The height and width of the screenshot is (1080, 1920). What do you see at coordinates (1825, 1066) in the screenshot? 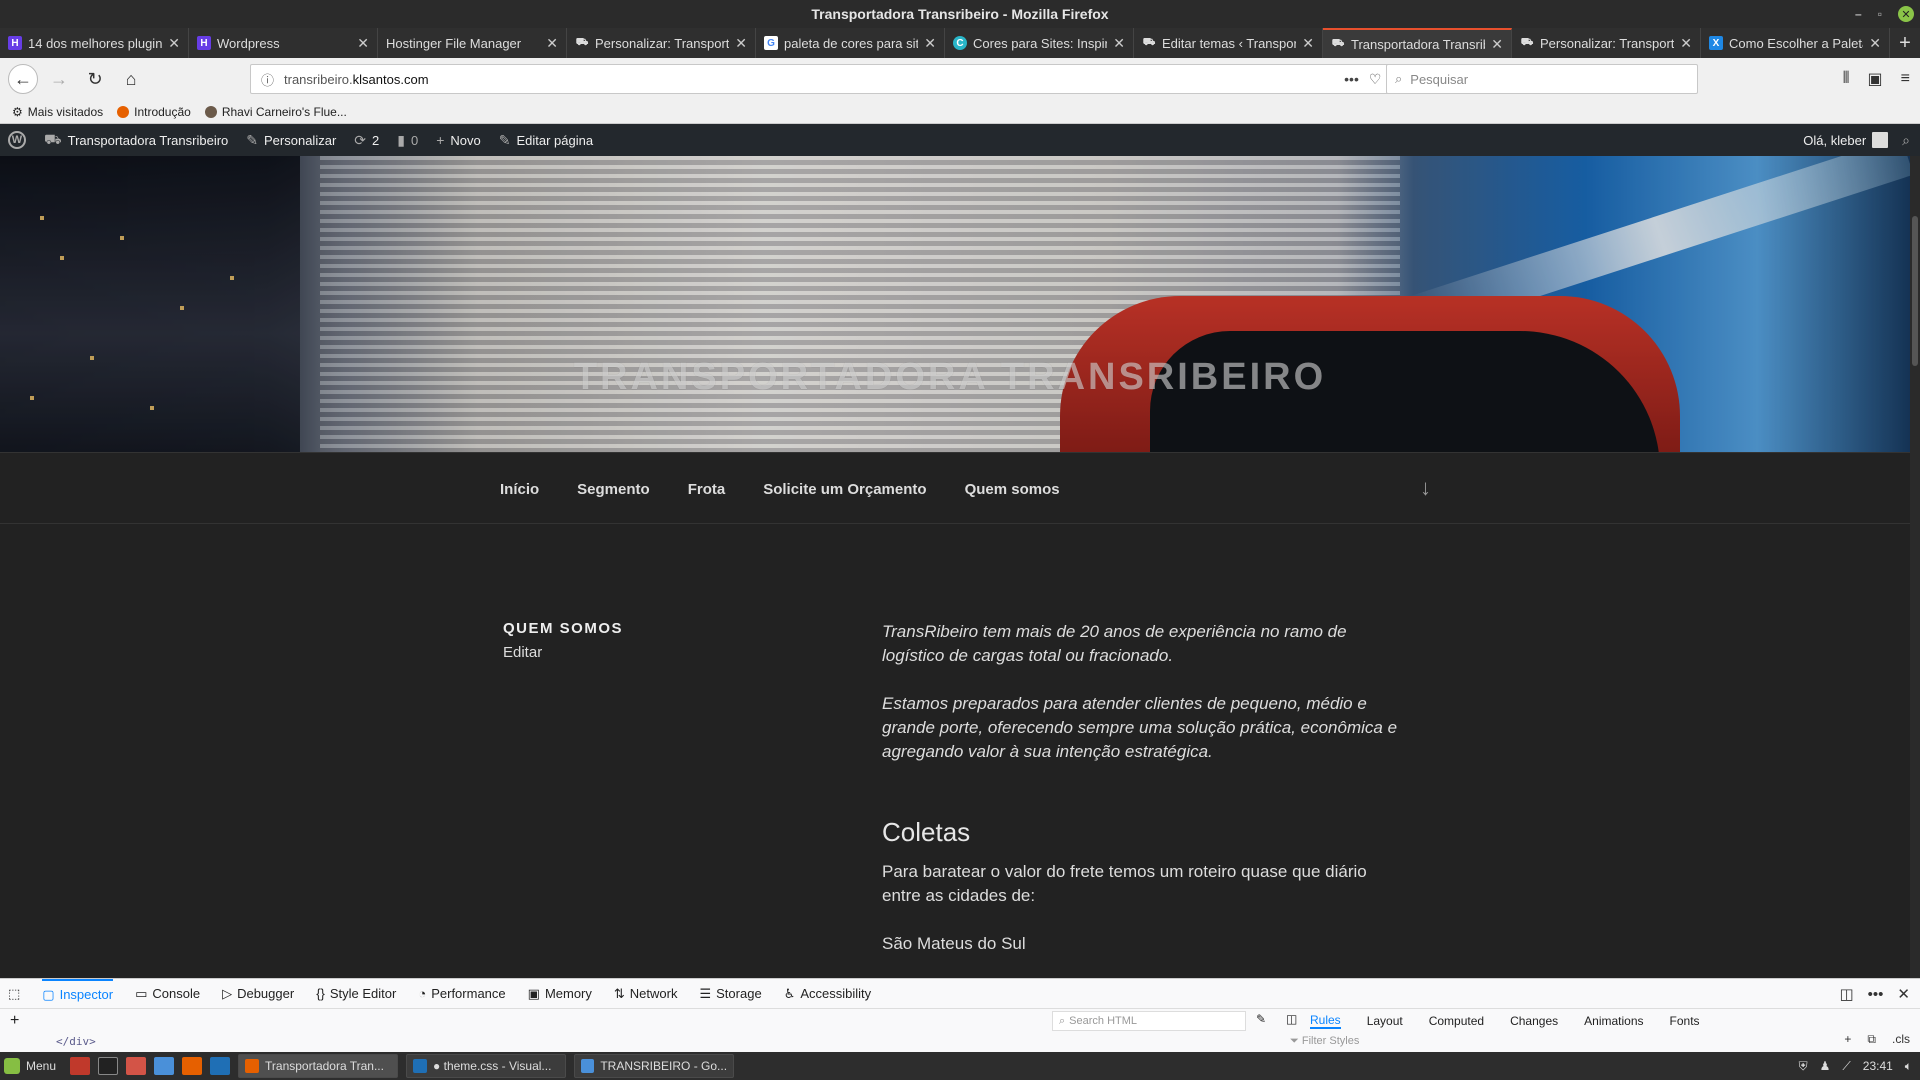
I see `user-icon: ♟` at bounding box center [1825, 1066].